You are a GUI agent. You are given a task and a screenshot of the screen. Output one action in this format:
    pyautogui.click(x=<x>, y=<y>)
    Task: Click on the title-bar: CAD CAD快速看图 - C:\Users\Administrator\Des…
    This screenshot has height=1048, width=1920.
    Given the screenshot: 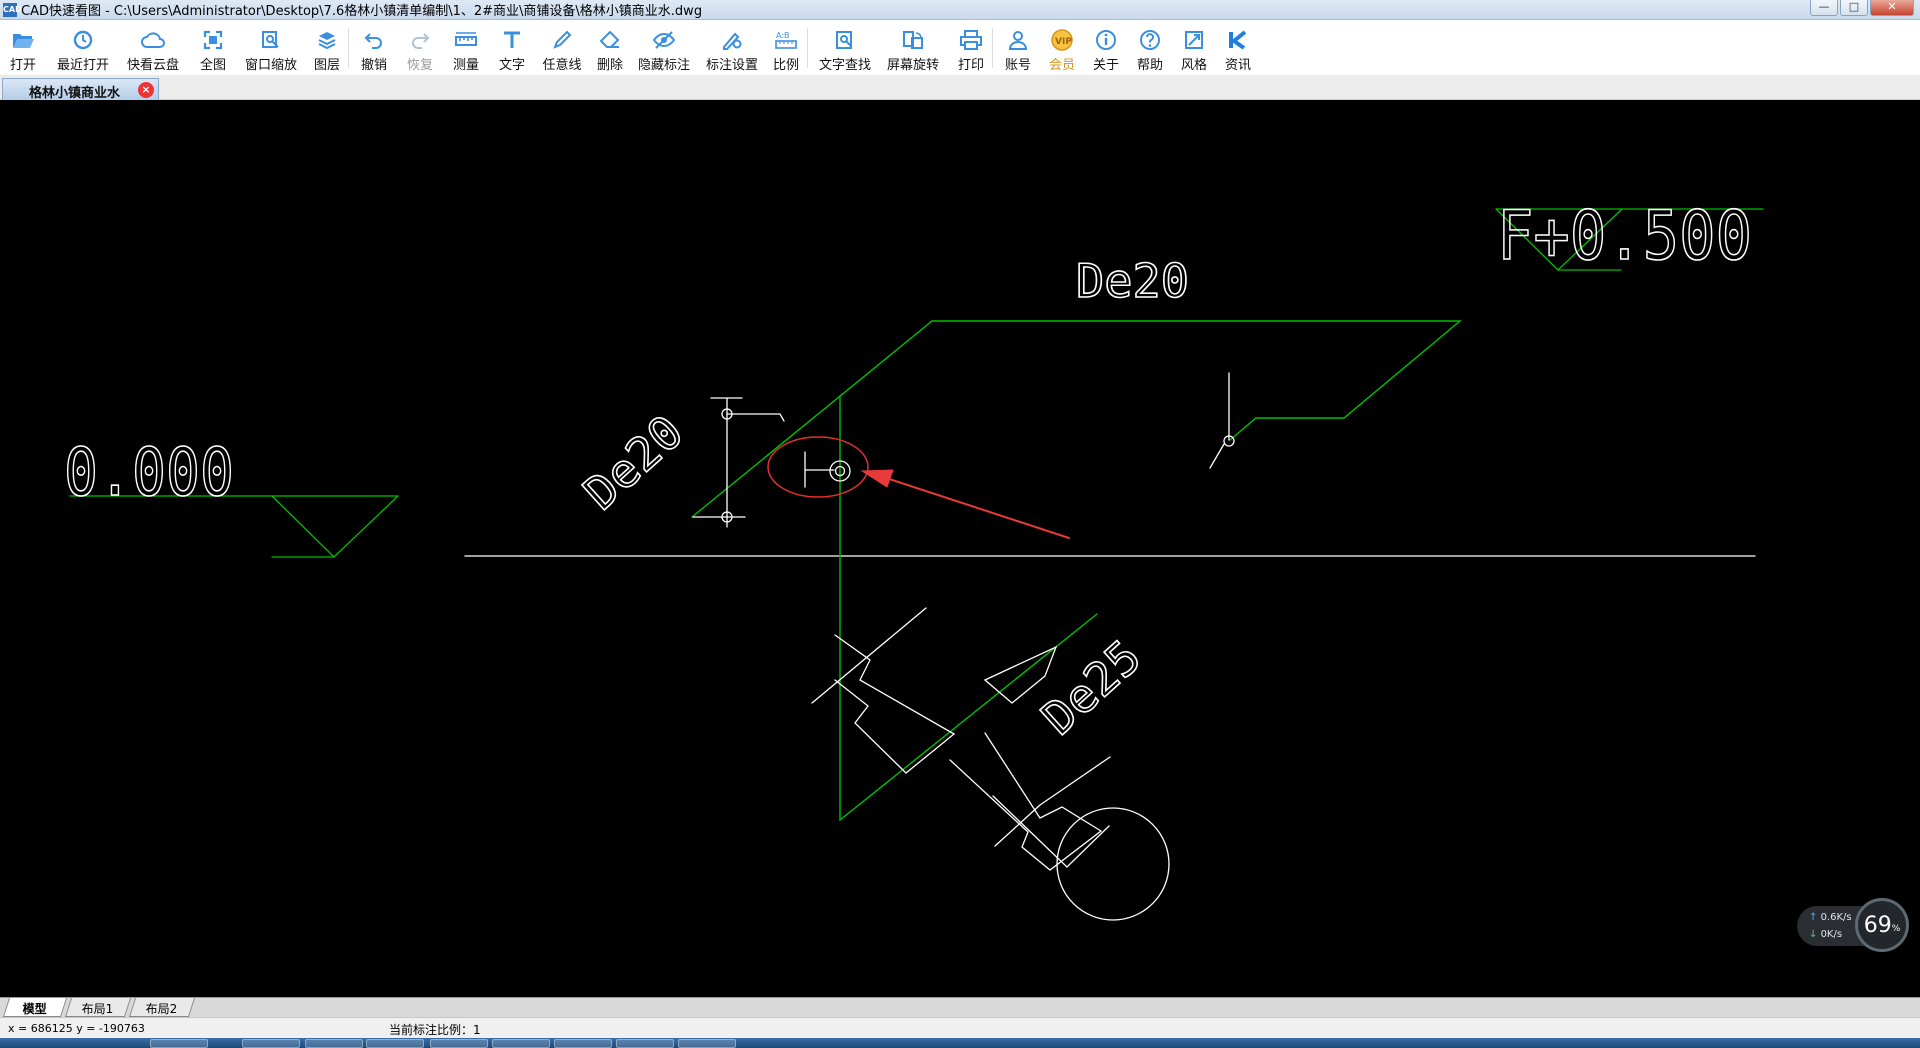 What is the action you would take?
    pyautogui.click(x=960, y=10)
    